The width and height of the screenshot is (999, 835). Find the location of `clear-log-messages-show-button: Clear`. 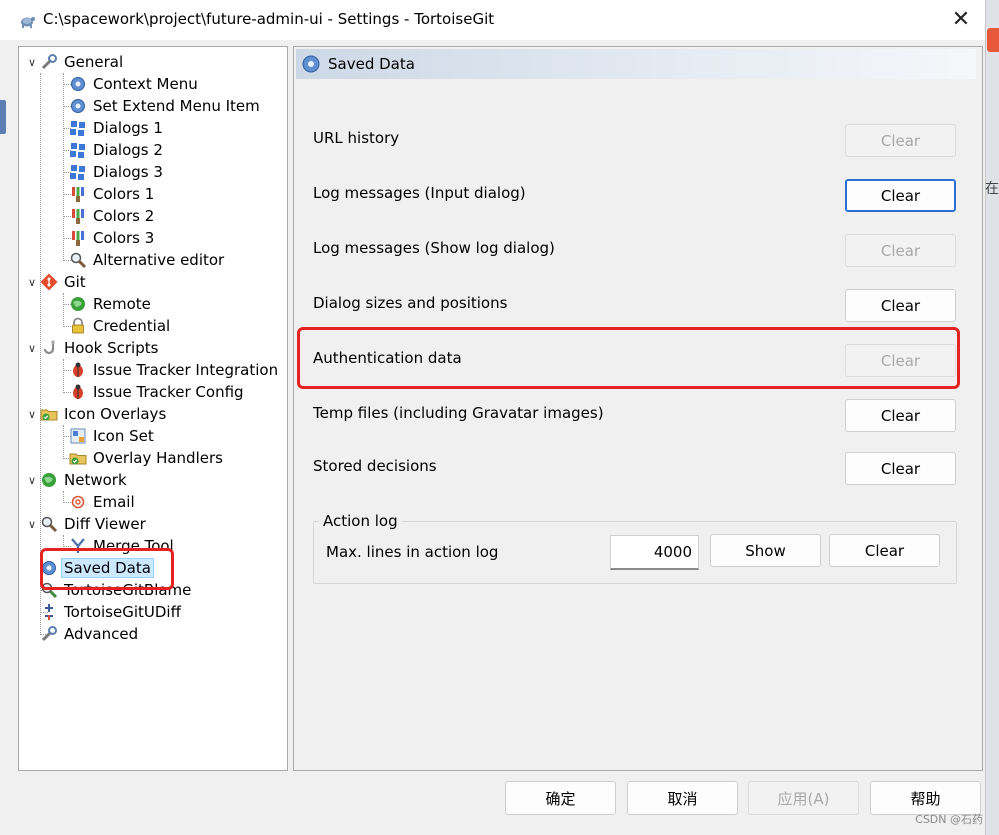

clear-log-messages-show-button: Clear is located at coordinates (900, 250).